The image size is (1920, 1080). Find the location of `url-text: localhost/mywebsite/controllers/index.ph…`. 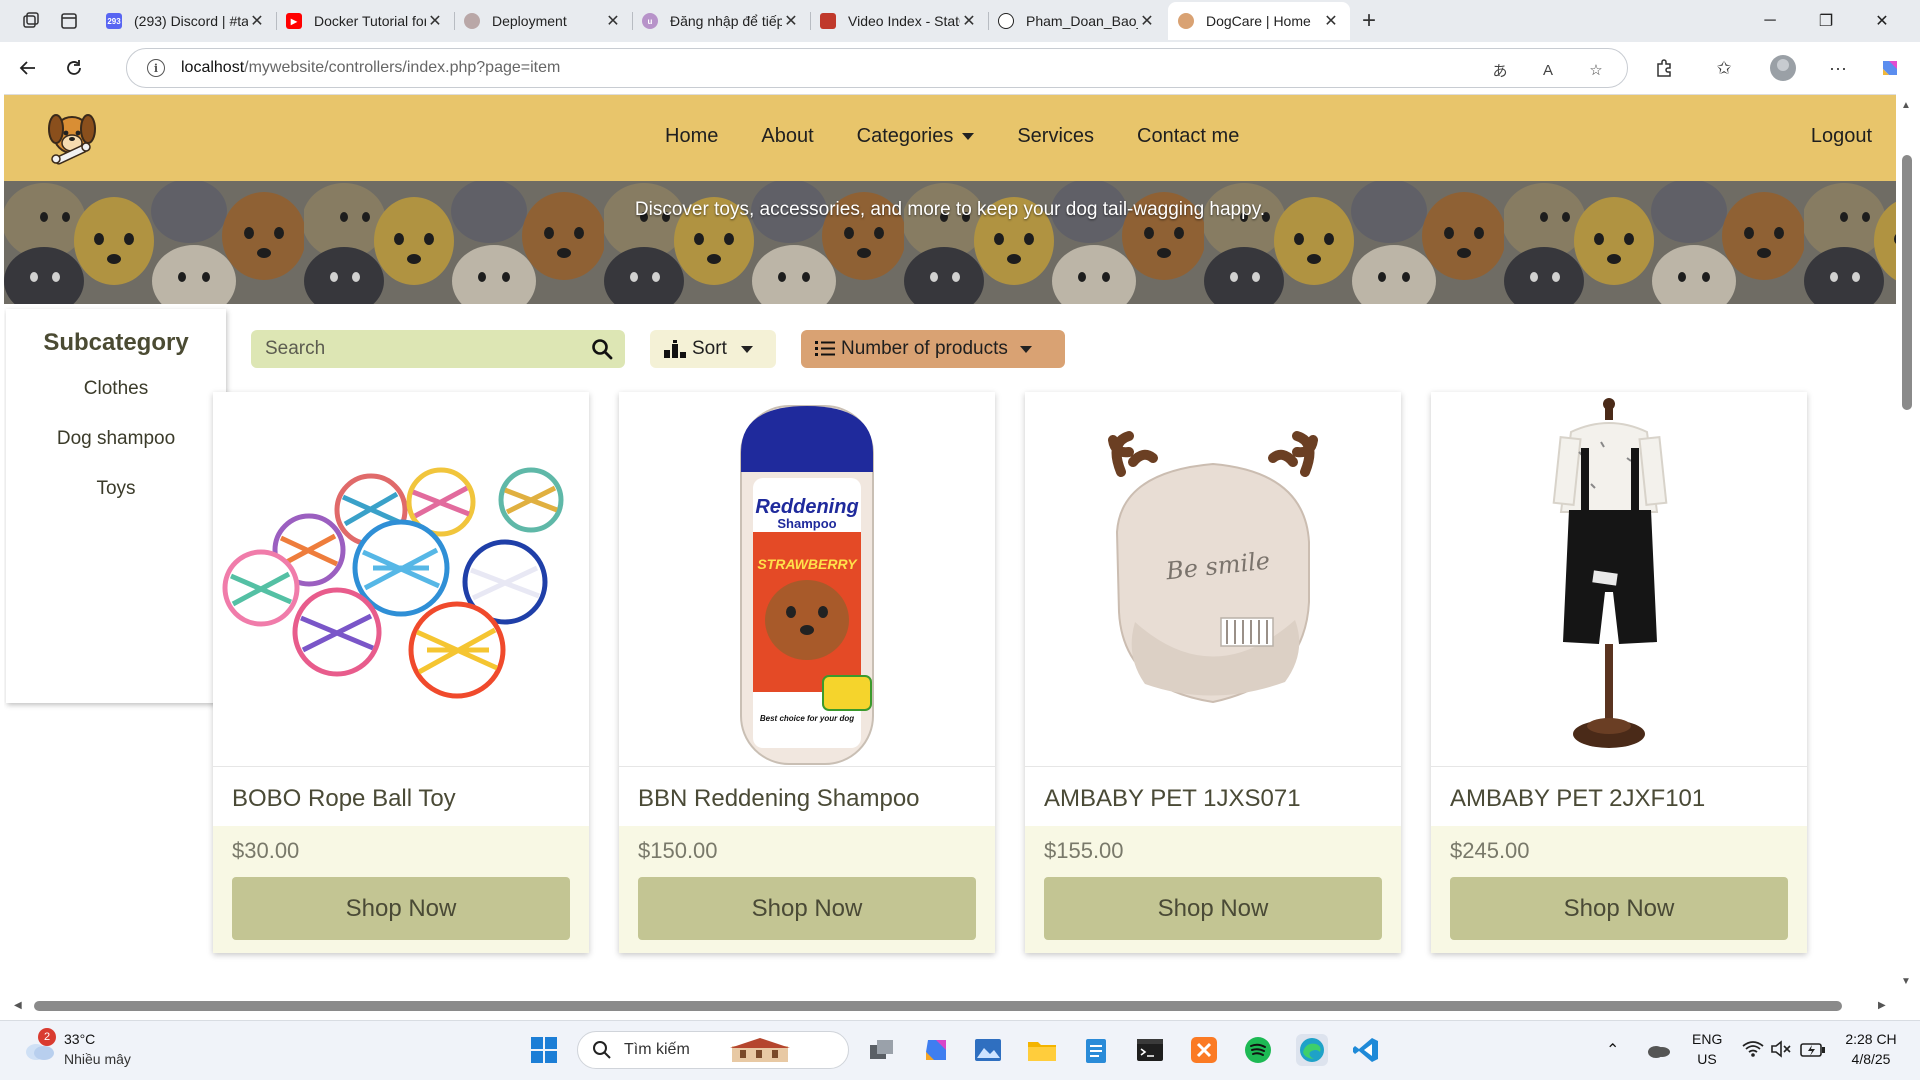

url-text: localhost/mywebsite/controllers/index.ph… is located at coordinates (370, 68).